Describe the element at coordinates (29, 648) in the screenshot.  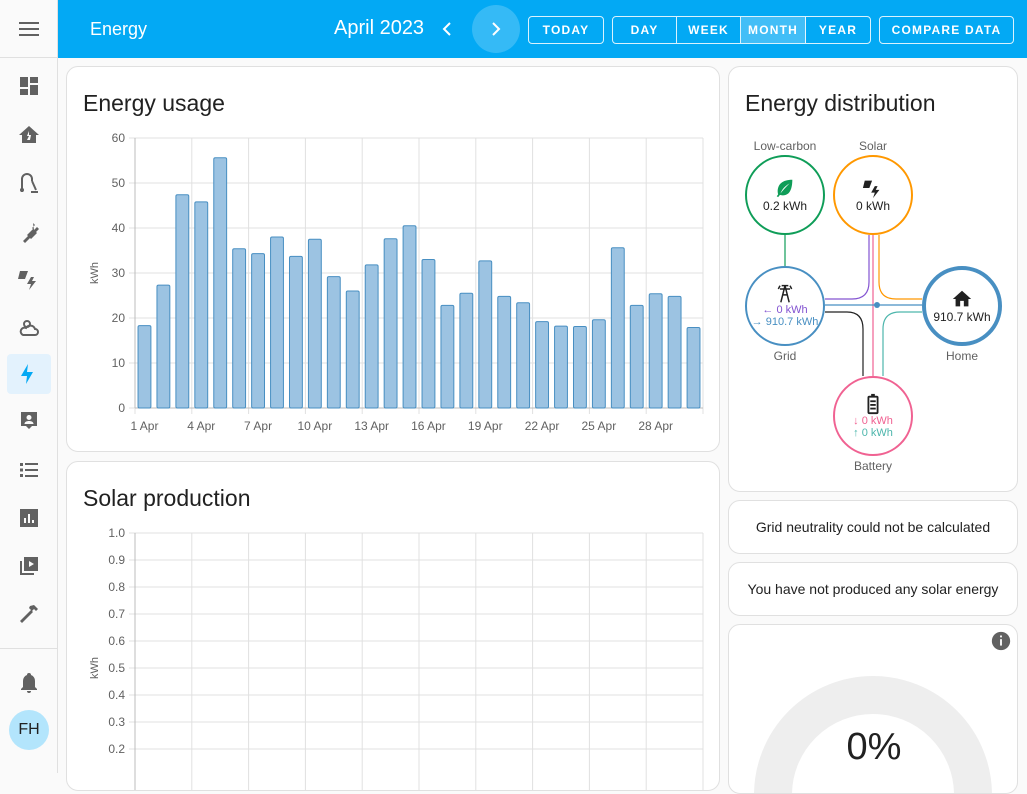
I see `sidebar-divider` at that location.